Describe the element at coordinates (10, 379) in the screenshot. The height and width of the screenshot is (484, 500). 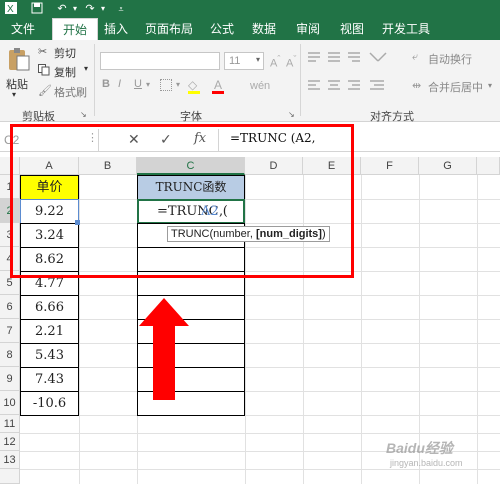
I see `row-header-9: 9` at that location.